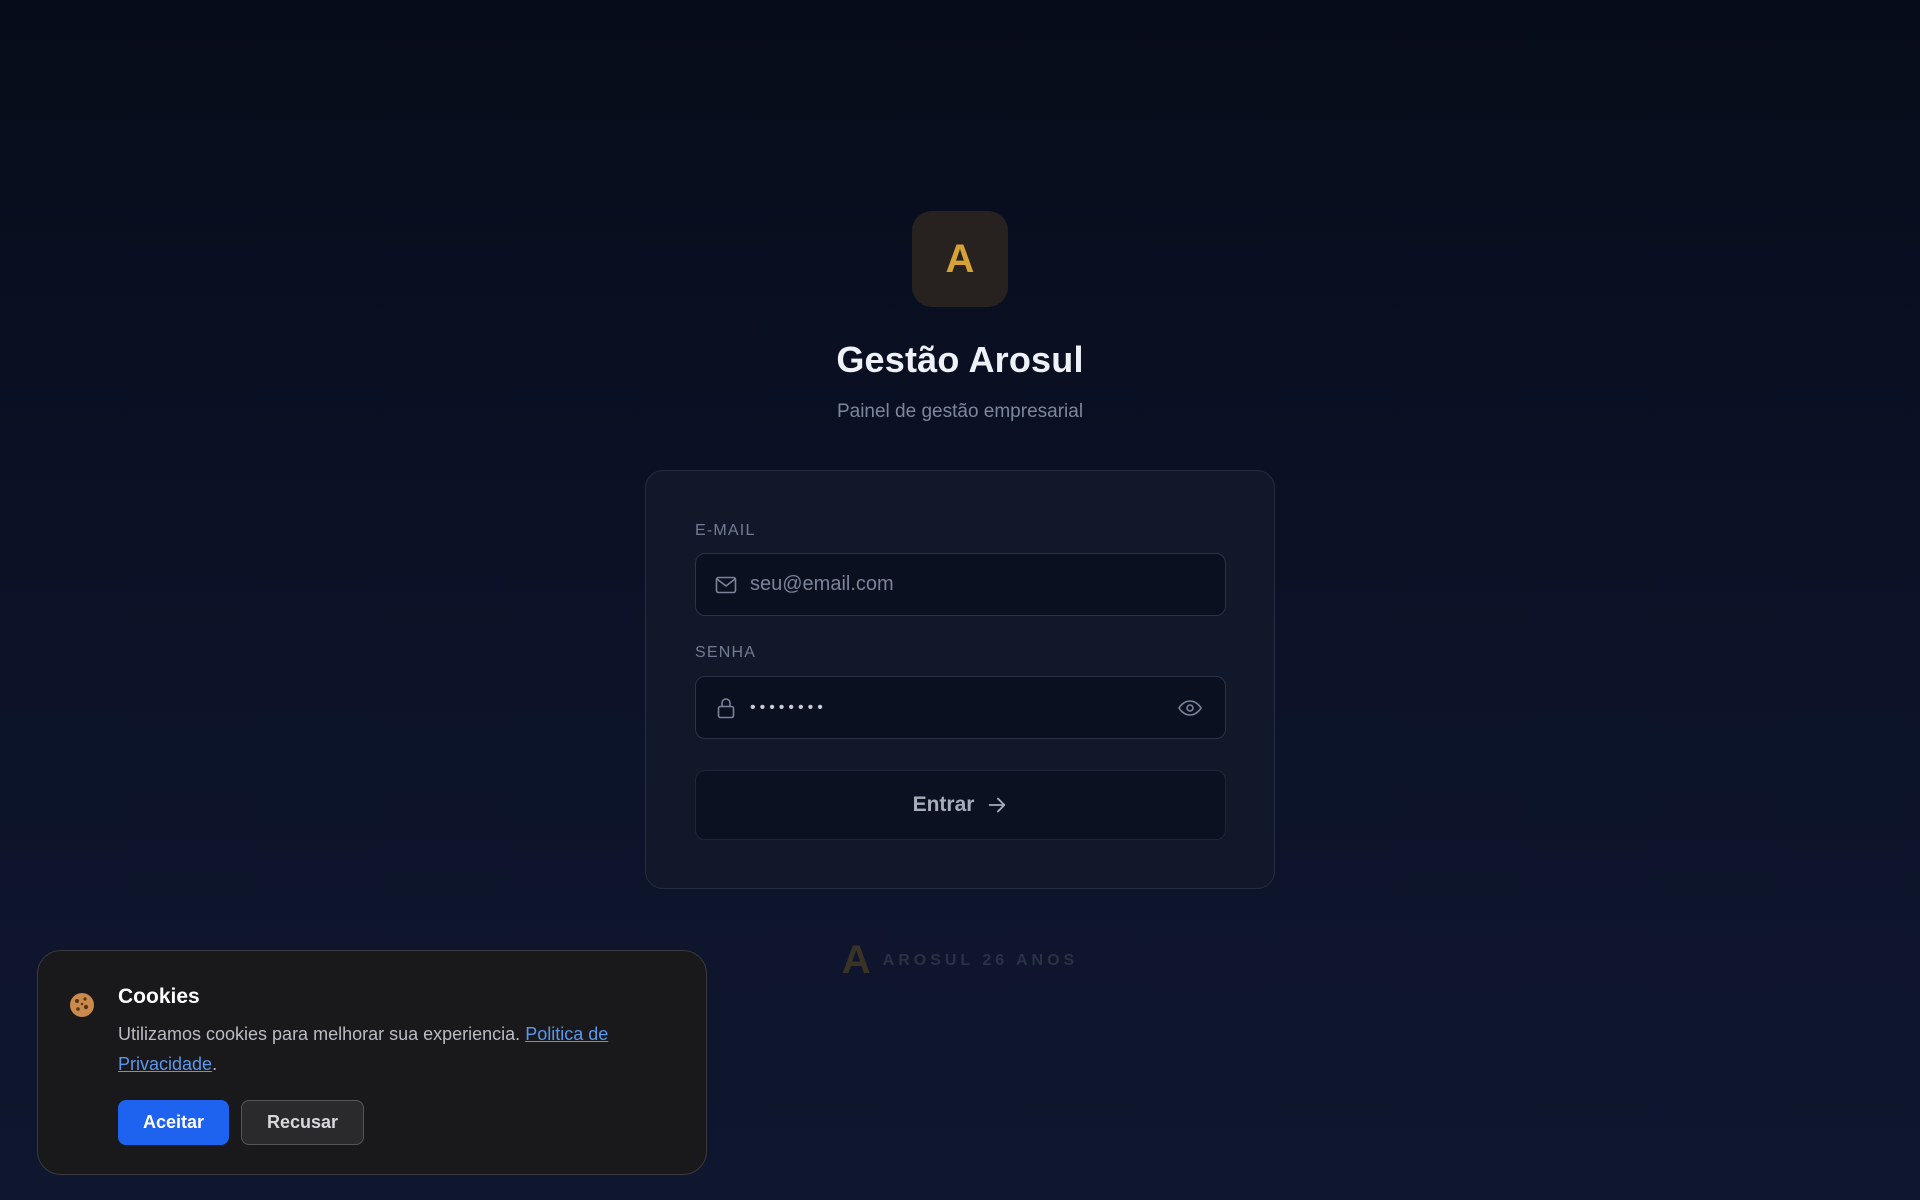 The image size is (1920, 1200). What do you see at coordinates (960, 411) in the screenshot?
I see `page-subtitle: Painel de gestão empresarial` at bounding box center [960, 411].